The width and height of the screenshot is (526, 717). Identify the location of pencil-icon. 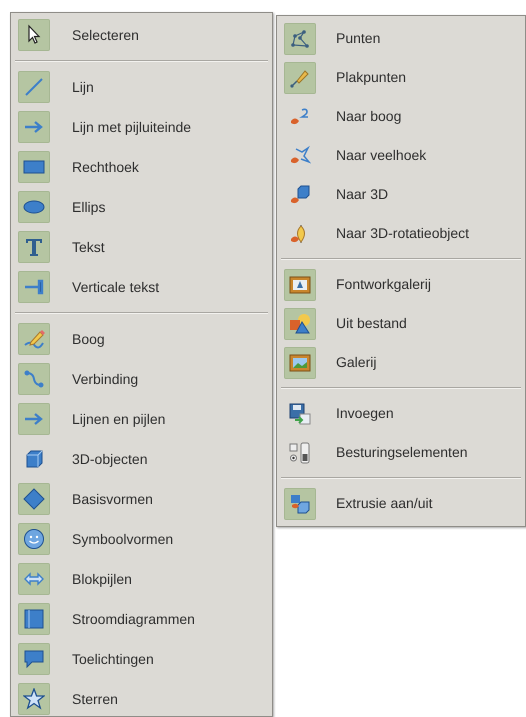
(34, 339).